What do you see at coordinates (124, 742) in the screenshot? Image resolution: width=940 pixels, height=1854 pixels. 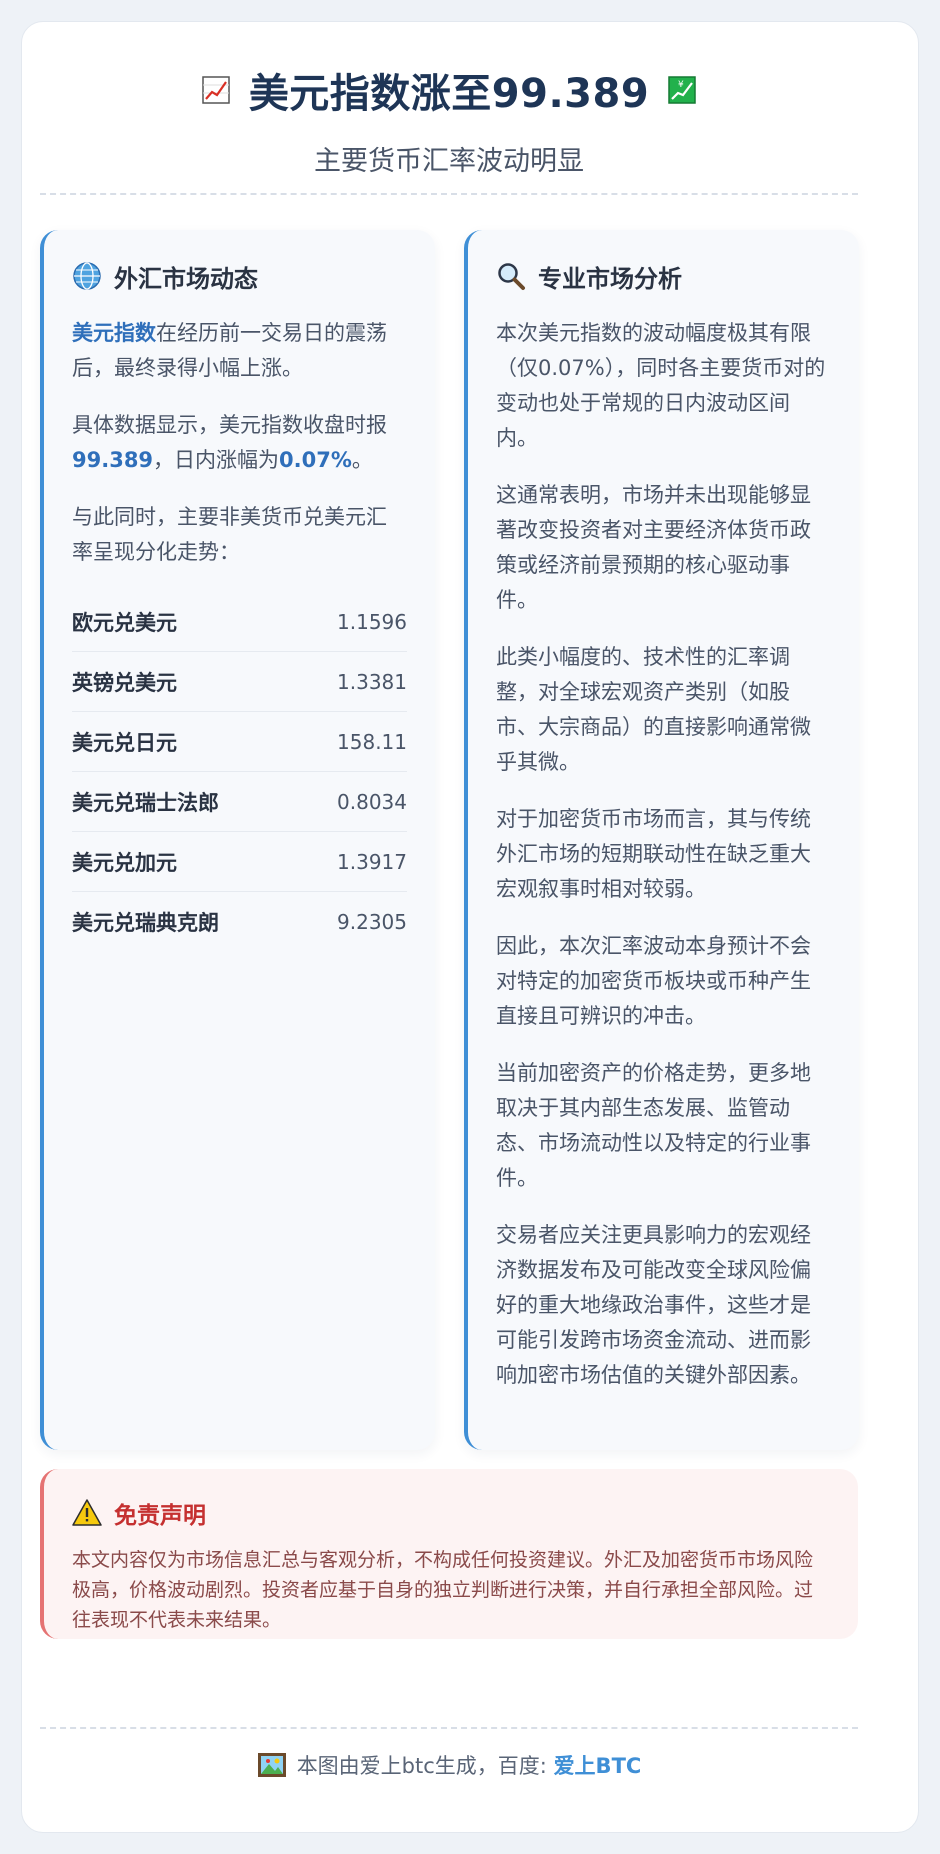 I see `rate-name: 美元兑日元` at bounding box center [124, 742].